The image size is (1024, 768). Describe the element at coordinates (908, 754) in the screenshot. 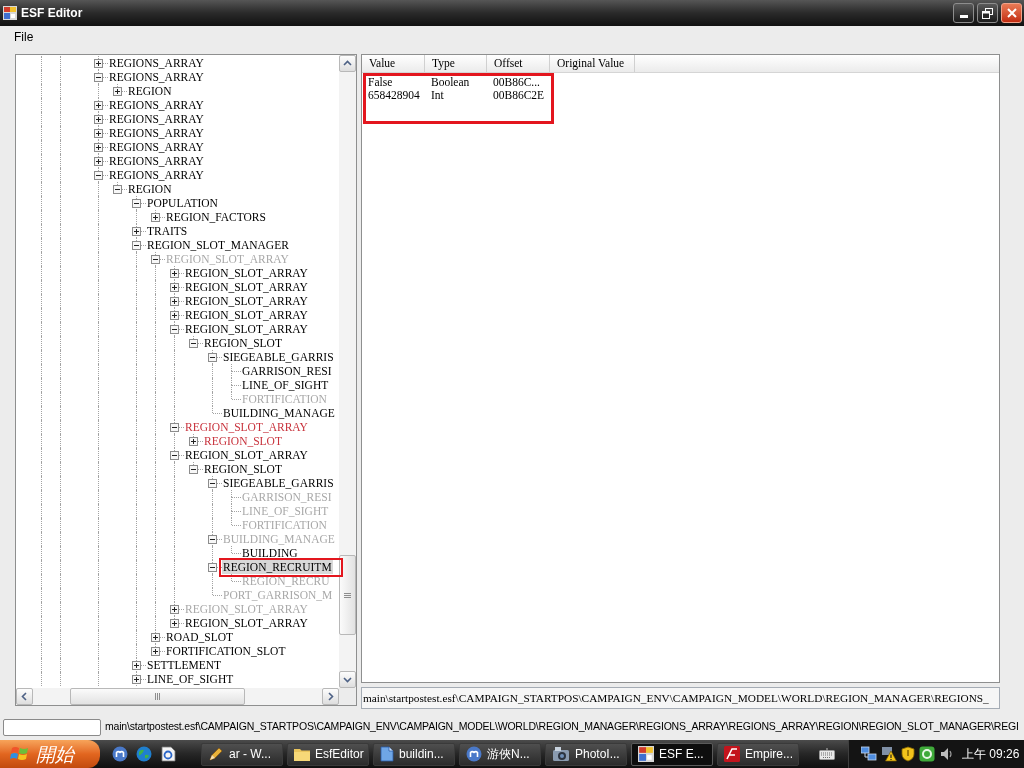

I see `shield-icon` at that location.